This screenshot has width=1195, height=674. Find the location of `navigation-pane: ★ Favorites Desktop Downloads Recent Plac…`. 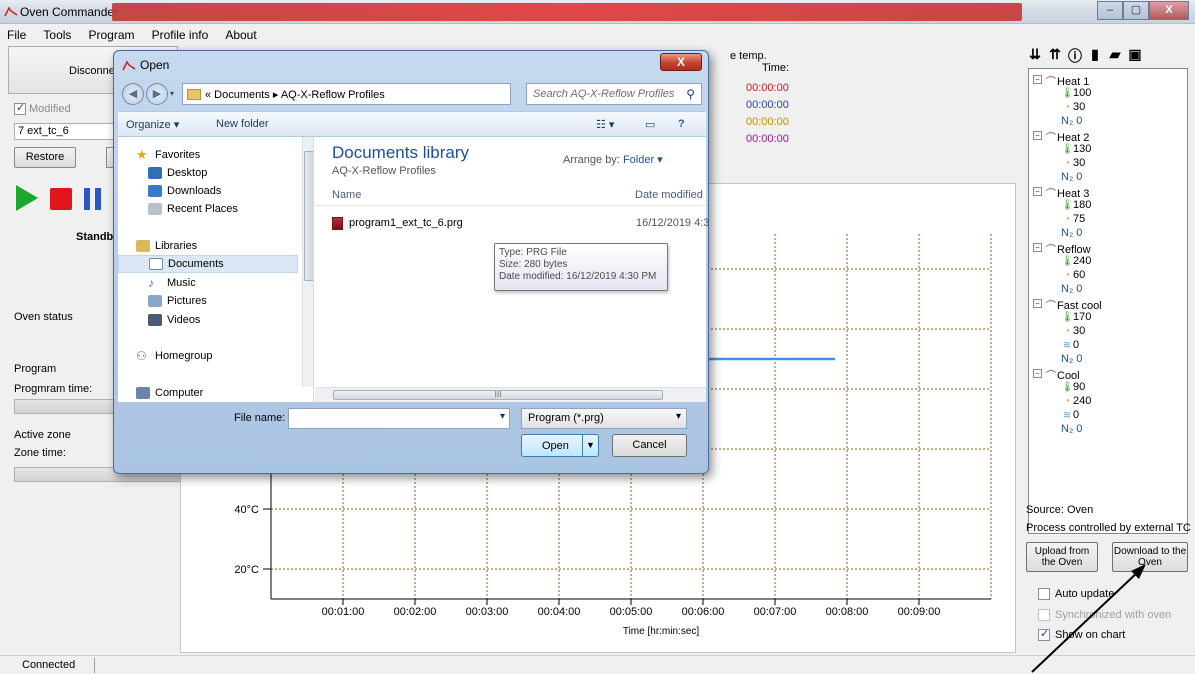

navigation-pane: ★ Favorites Desktop Downloads Recent Plac… is located at coordinates (216, 269).